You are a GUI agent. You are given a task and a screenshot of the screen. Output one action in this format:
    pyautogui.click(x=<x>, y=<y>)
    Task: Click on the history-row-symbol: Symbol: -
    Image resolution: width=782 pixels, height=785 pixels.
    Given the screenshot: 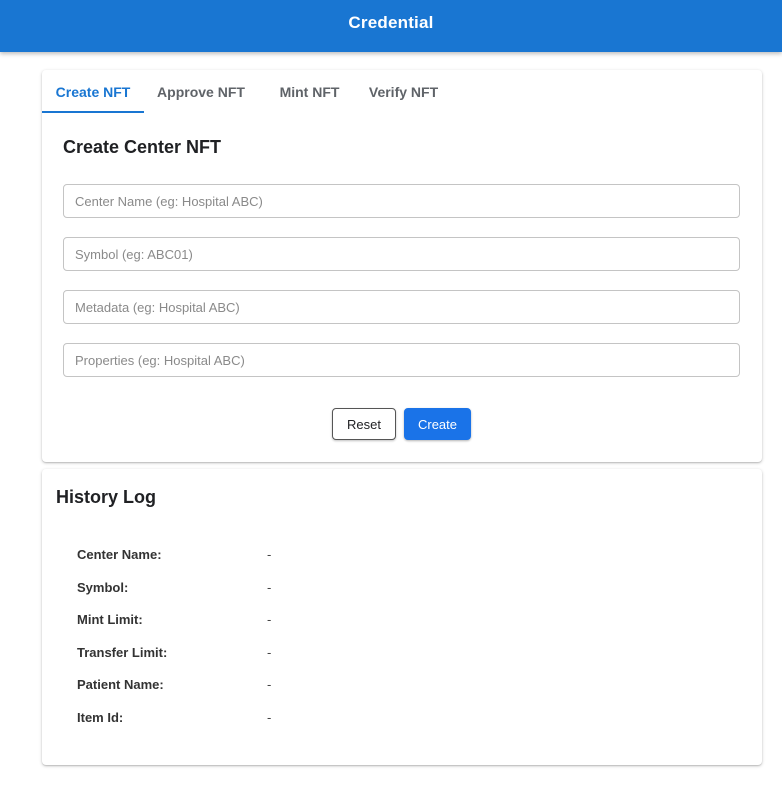 What is the action you would take?
    pyautogui.click(x=174, y=596)
    